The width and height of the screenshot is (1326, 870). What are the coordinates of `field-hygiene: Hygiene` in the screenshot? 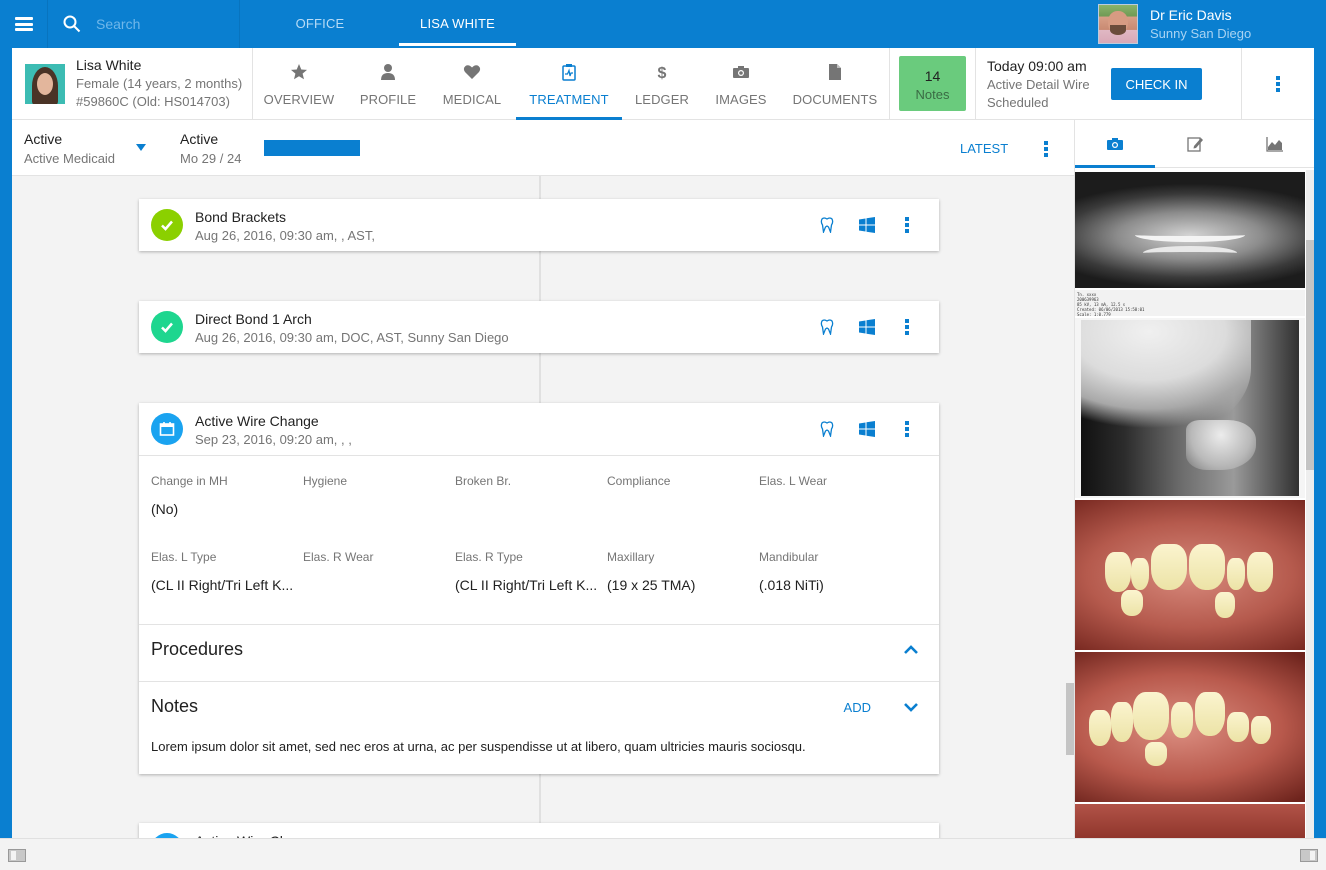 It's located at (325, 481).